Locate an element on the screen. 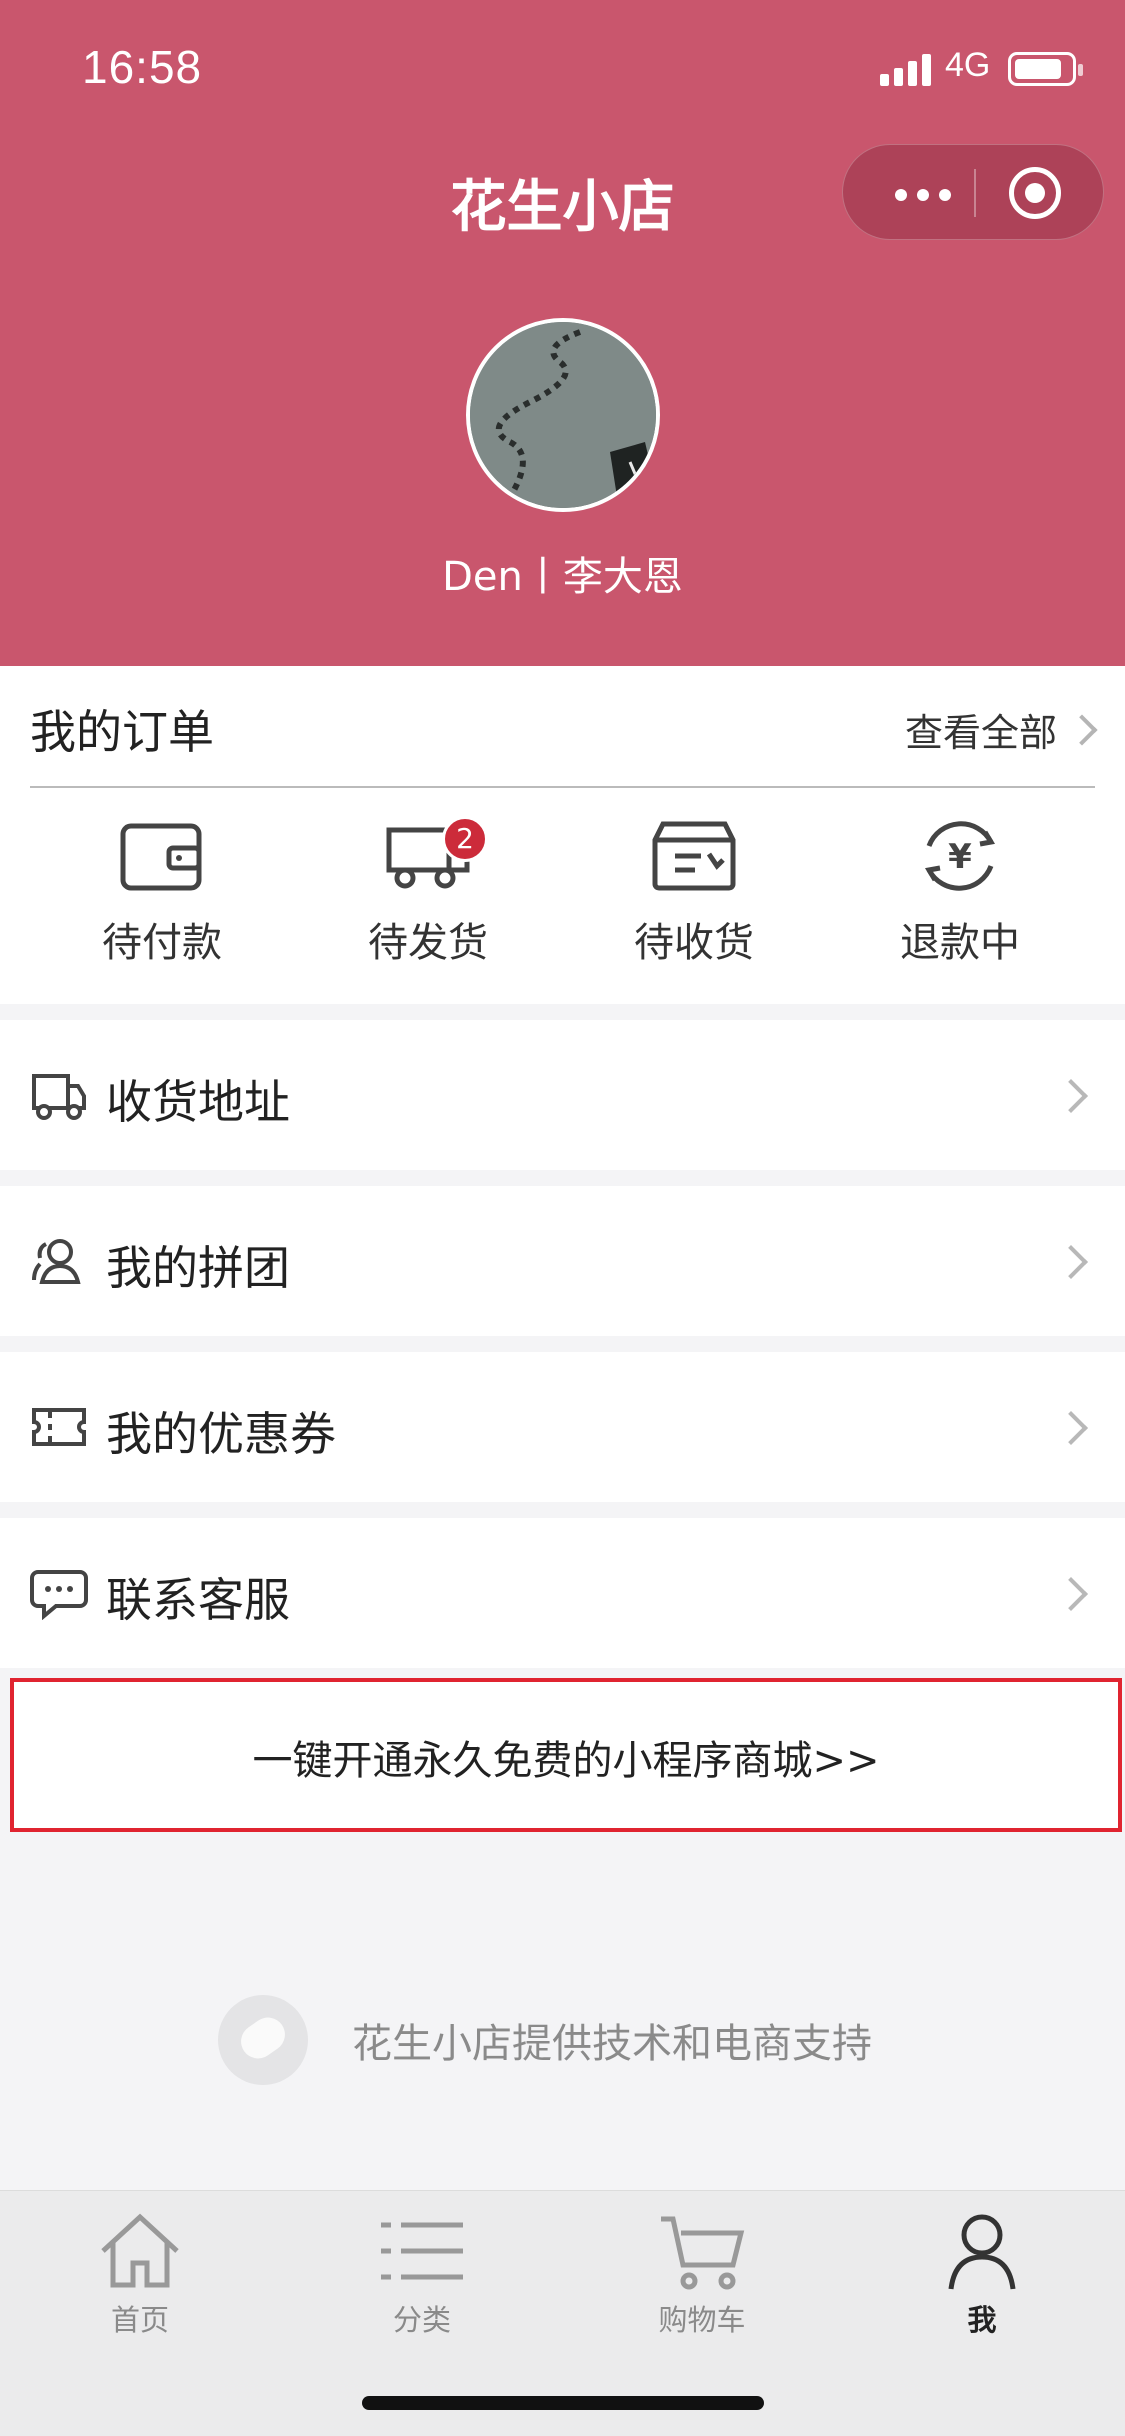 This screenshot has width=1125, height=2436. view-all-orders-link: 查看全部 is located at coordinates (1001, 729).